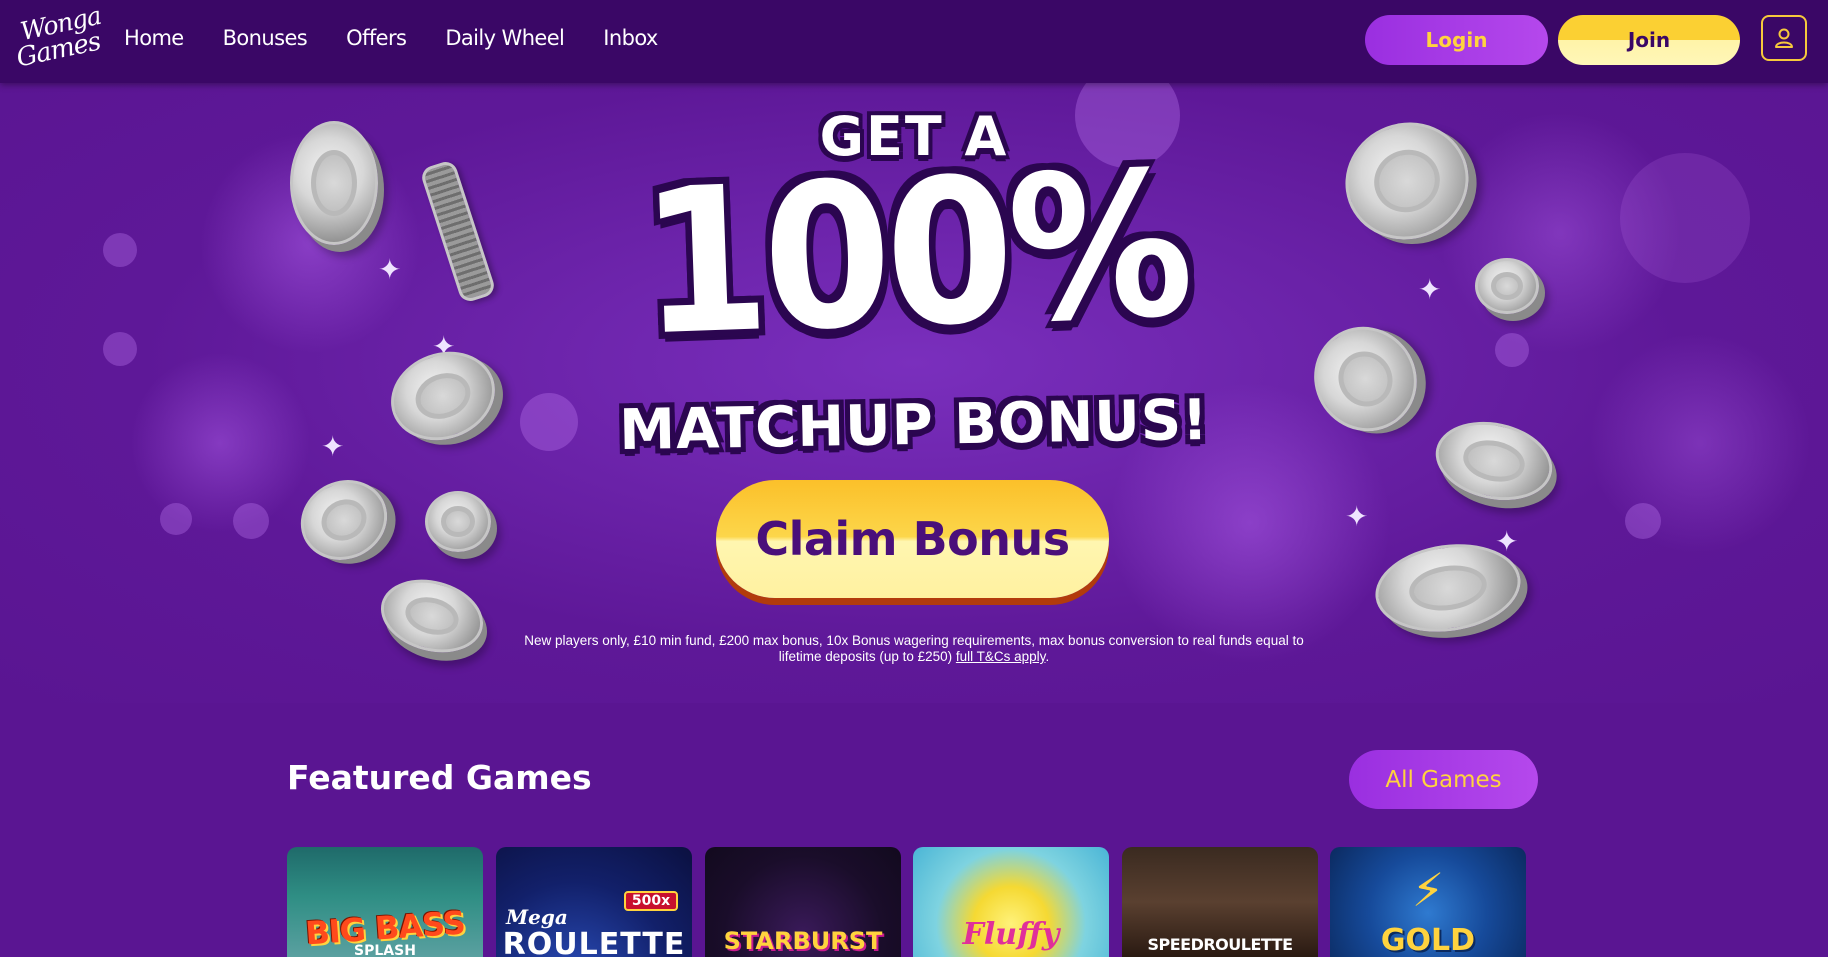 Image resolution: width=1828 pixels, height=957 pixels. Describe the element at coordinates (410, 38) in the screenshot. I see `main-nav: Home Bonuses Offers Daily Wheel Inbox` at that location.